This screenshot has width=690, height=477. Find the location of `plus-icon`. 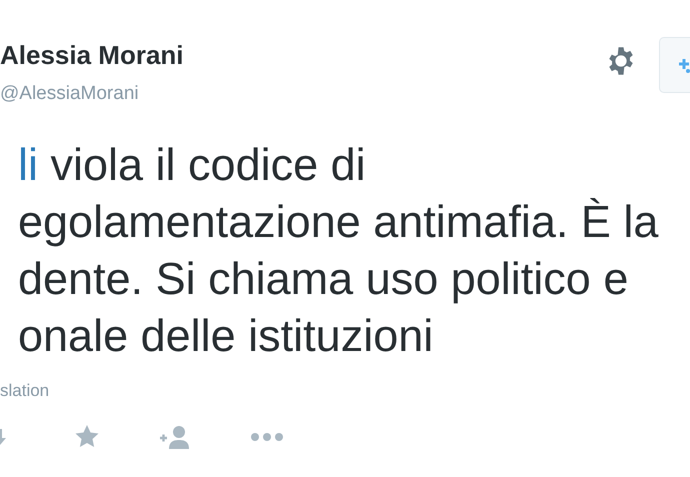

plus-icon is located at coordinates (684, 65).